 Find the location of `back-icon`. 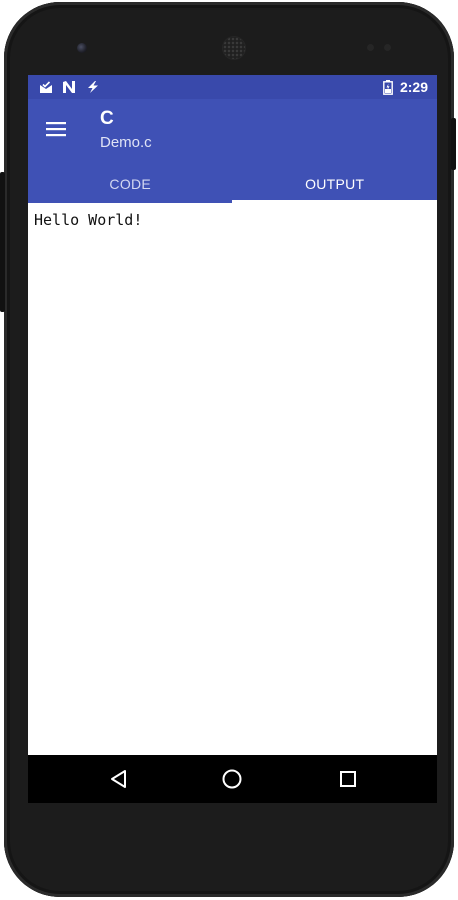

back-icon is located at coordinates (118, 779).